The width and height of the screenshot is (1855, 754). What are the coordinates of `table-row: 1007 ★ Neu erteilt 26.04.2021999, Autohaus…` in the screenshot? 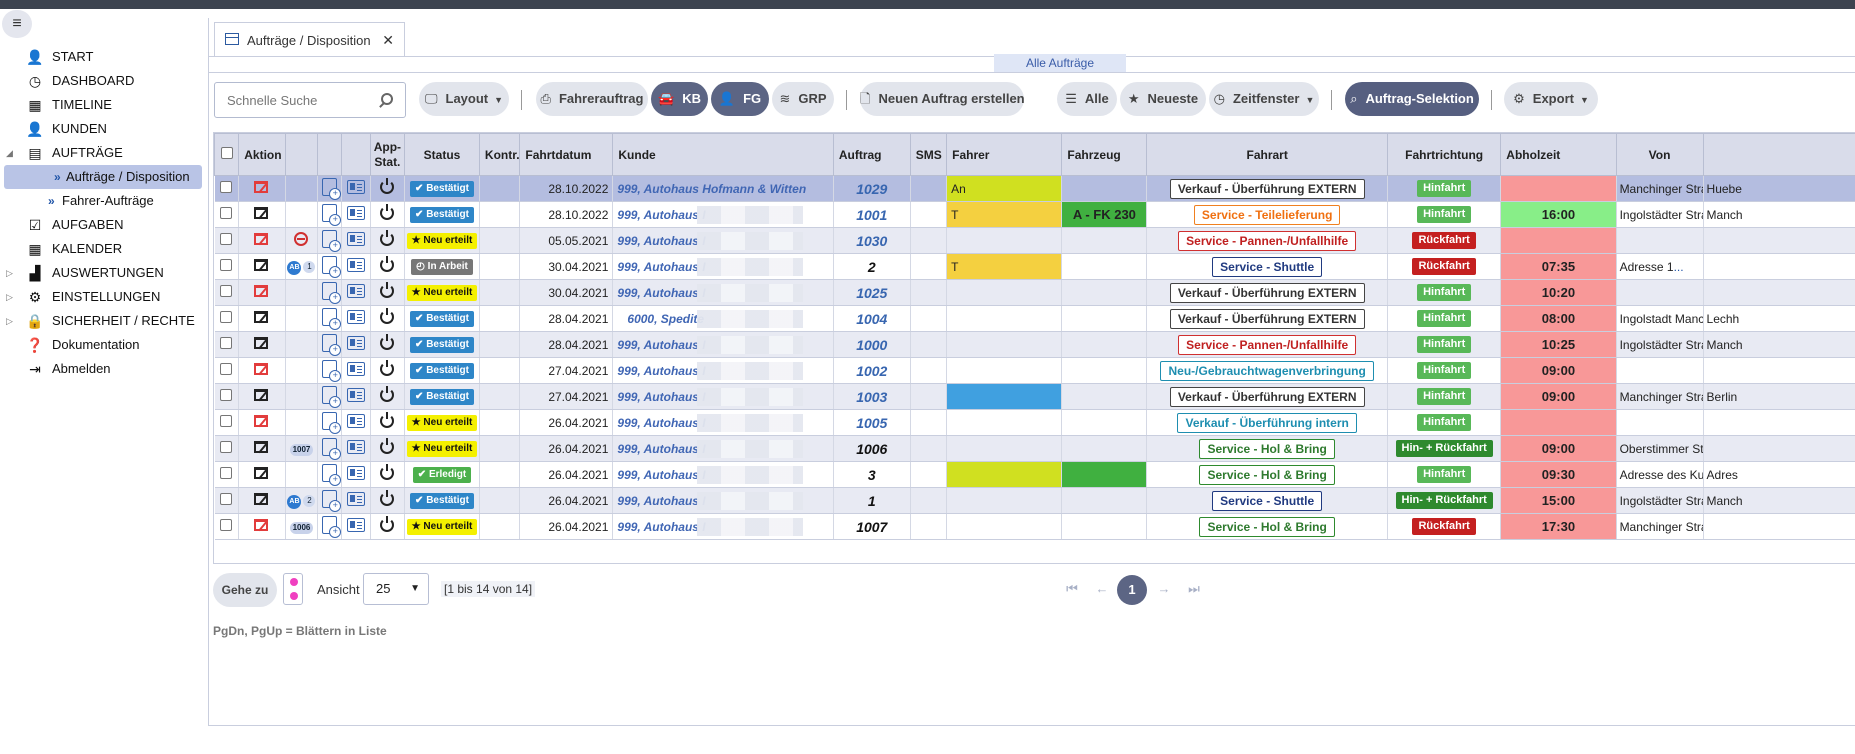 It's located at (1034, 448).